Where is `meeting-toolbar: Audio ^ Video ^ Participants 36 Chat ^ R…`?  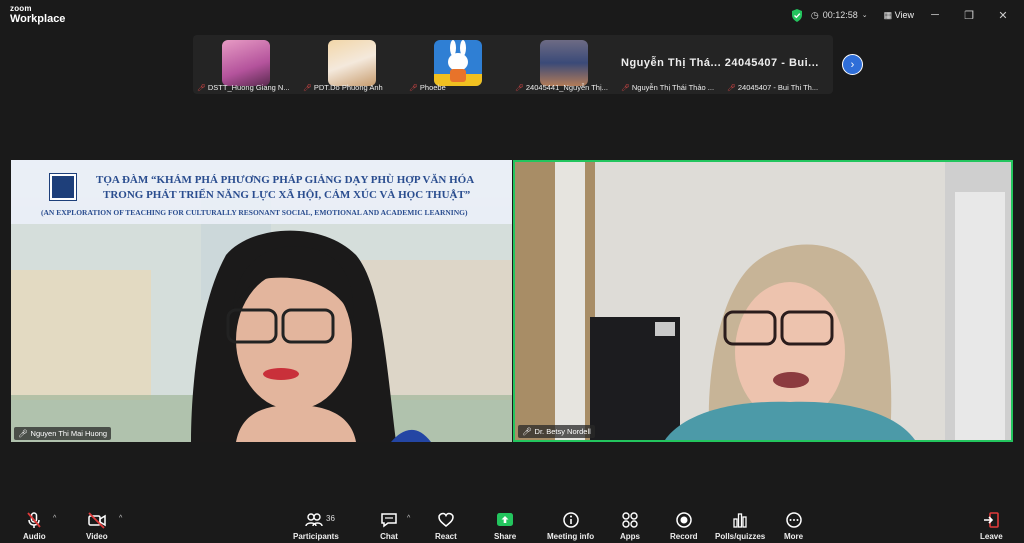
meeting-toolbar: Audio ^ Video ^ Participants 36 Chat ^ R… is located at coordinates (512, 524).